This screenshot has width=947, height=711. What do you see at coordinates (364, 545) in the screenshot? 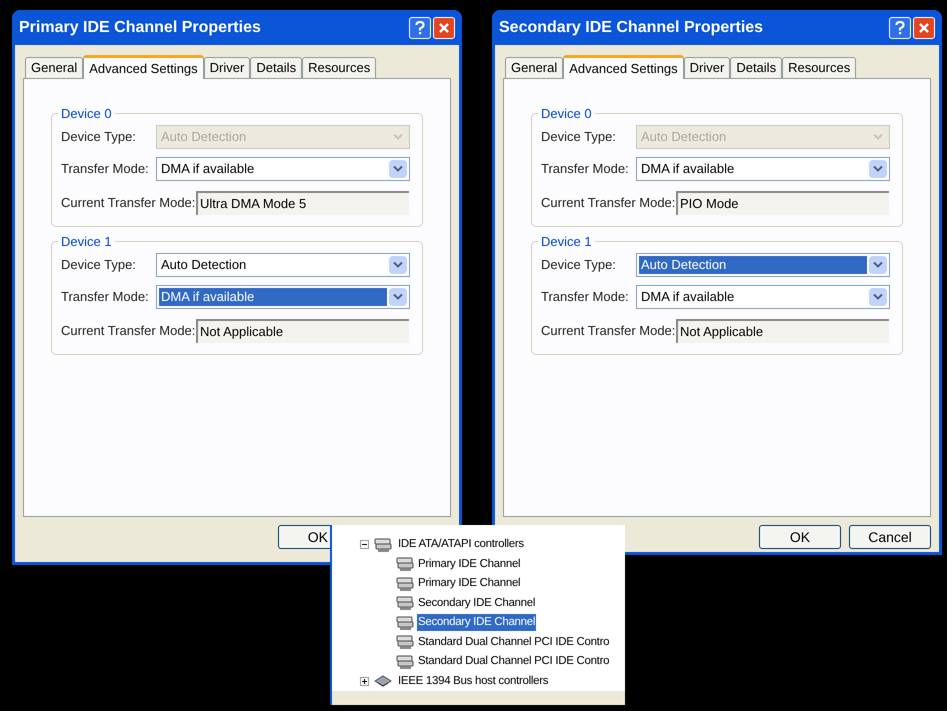
I see `collapse-icon` at bounding box center [364, 545].